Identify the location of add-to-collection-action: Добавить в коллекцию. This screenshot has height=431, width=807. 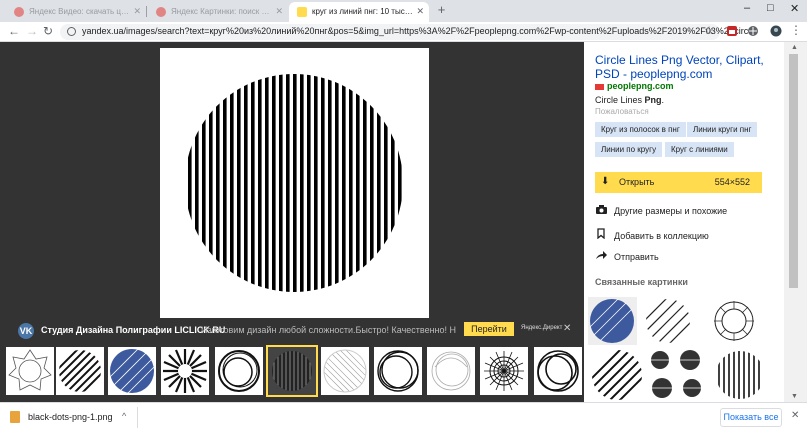
(652, 235).